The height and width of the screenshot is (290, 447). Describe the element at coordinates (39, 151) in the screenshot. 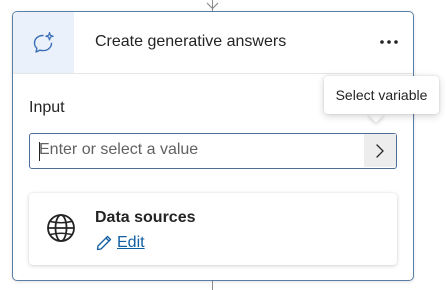

I see `text-caret` at that location.